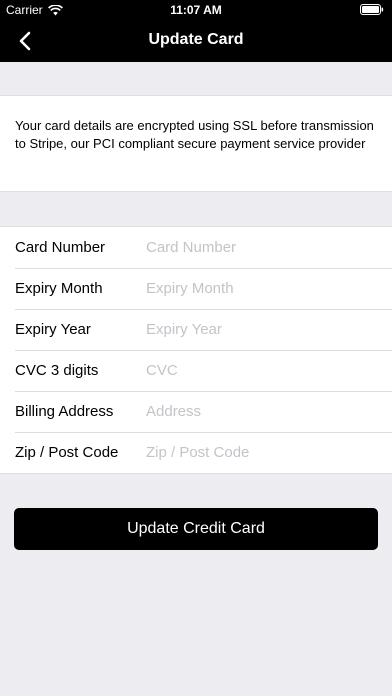 This screenshot has width=392, height=696. I want to click on billing-address-row: Billing Address, so click(196, 411).